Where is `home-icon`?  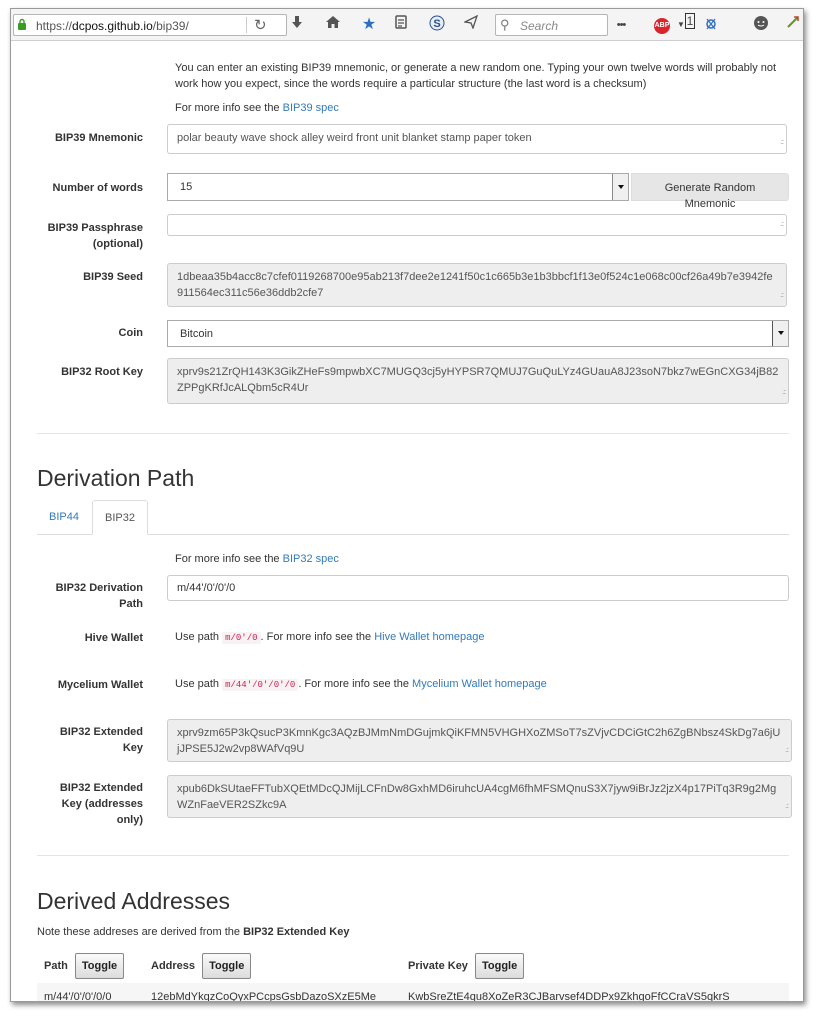
home-icon is located at coordinates (333, 25).